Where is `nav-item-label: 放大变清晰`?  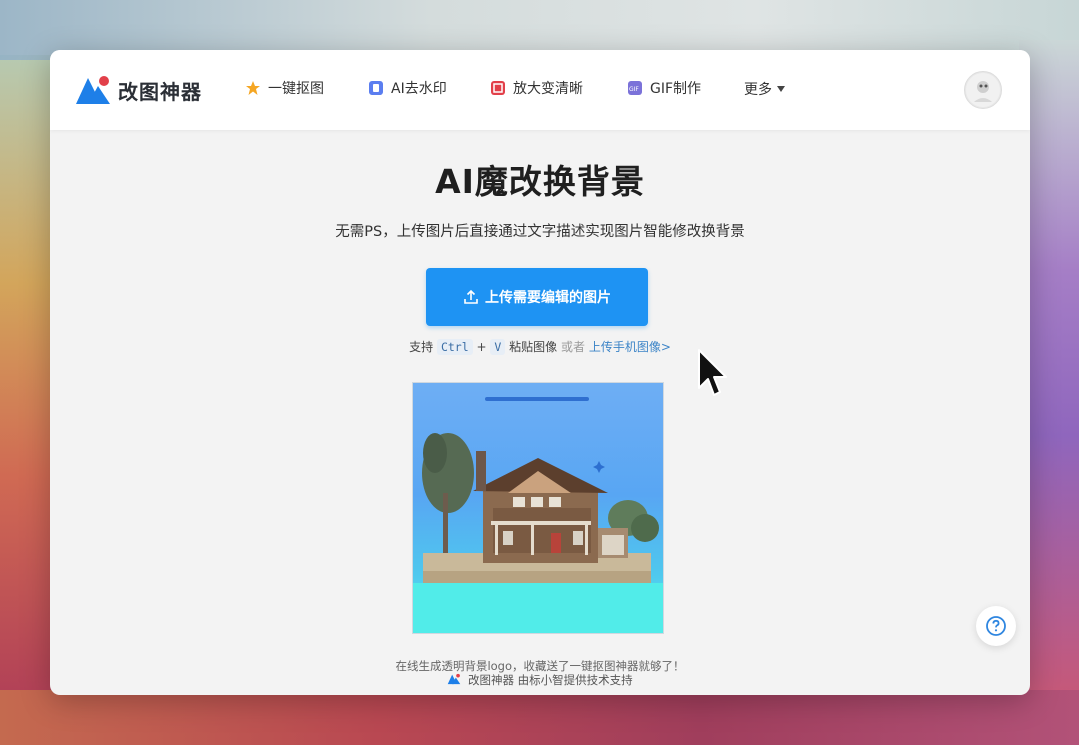
nav-item-label: 放大变清晰 is located at coordinates (548, 89).